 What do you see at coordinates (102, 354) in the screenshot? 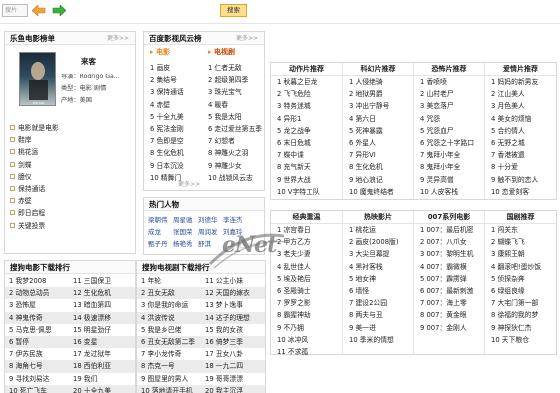
I see `list-item: 17 龙过狱年` at bounding box center [102, 354].